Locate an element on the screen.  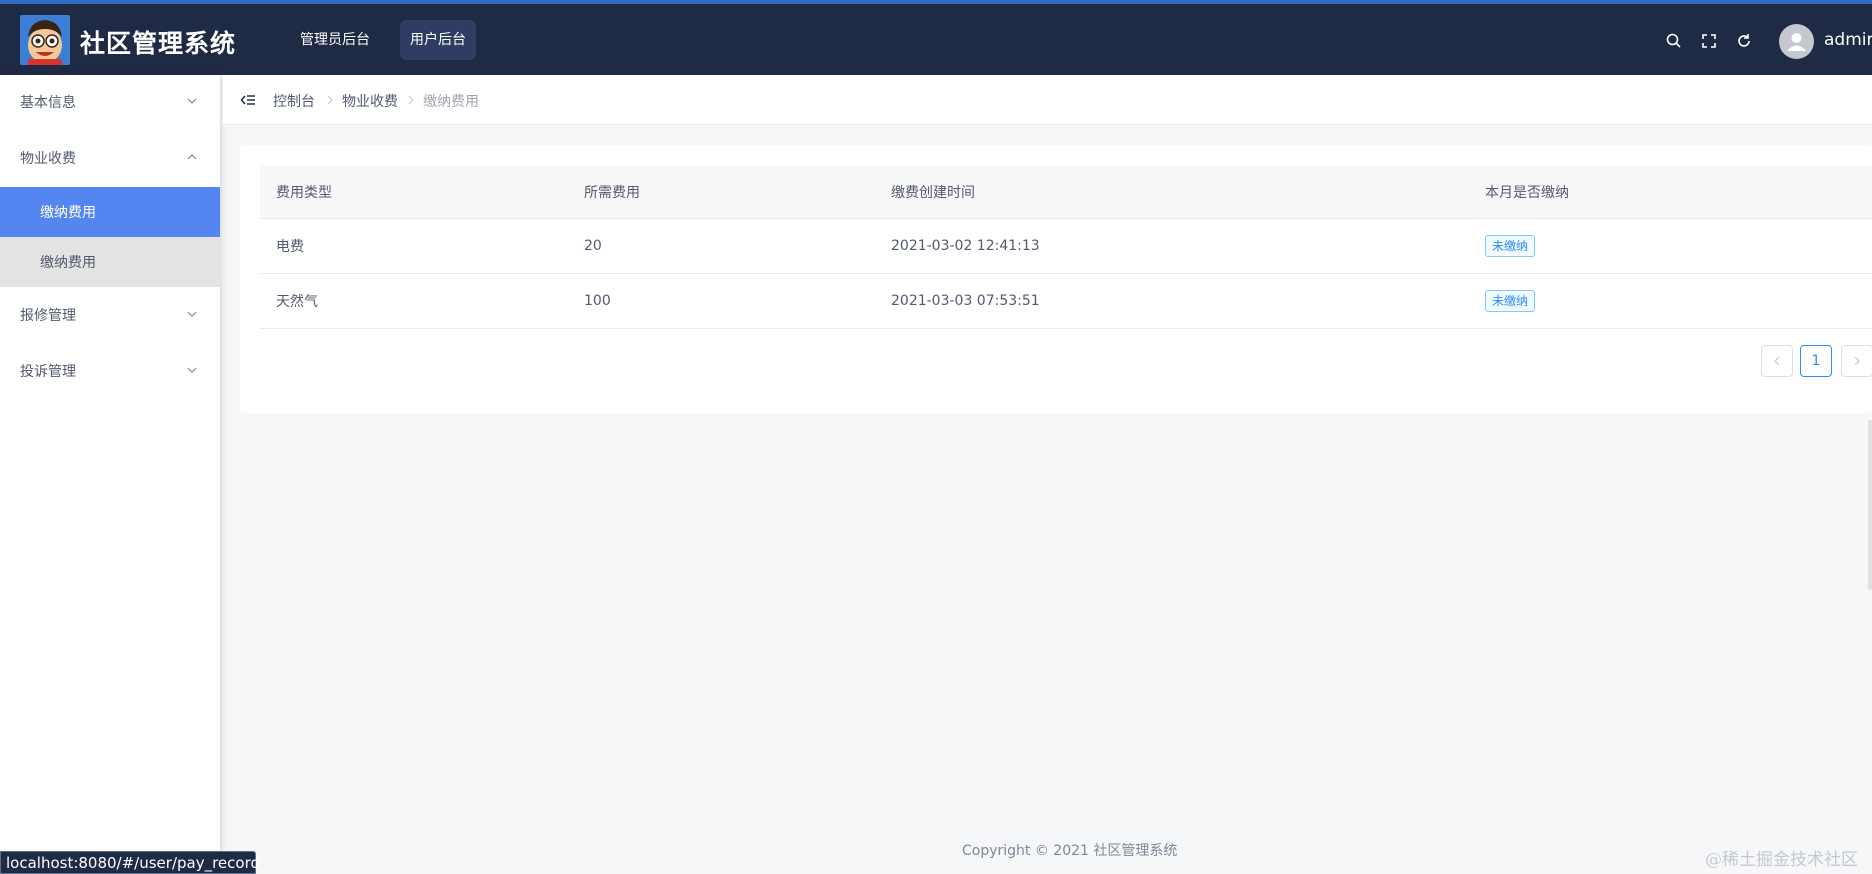
sidebar-group-property-fee: 物业收费 is located at coordinates (110, 158).